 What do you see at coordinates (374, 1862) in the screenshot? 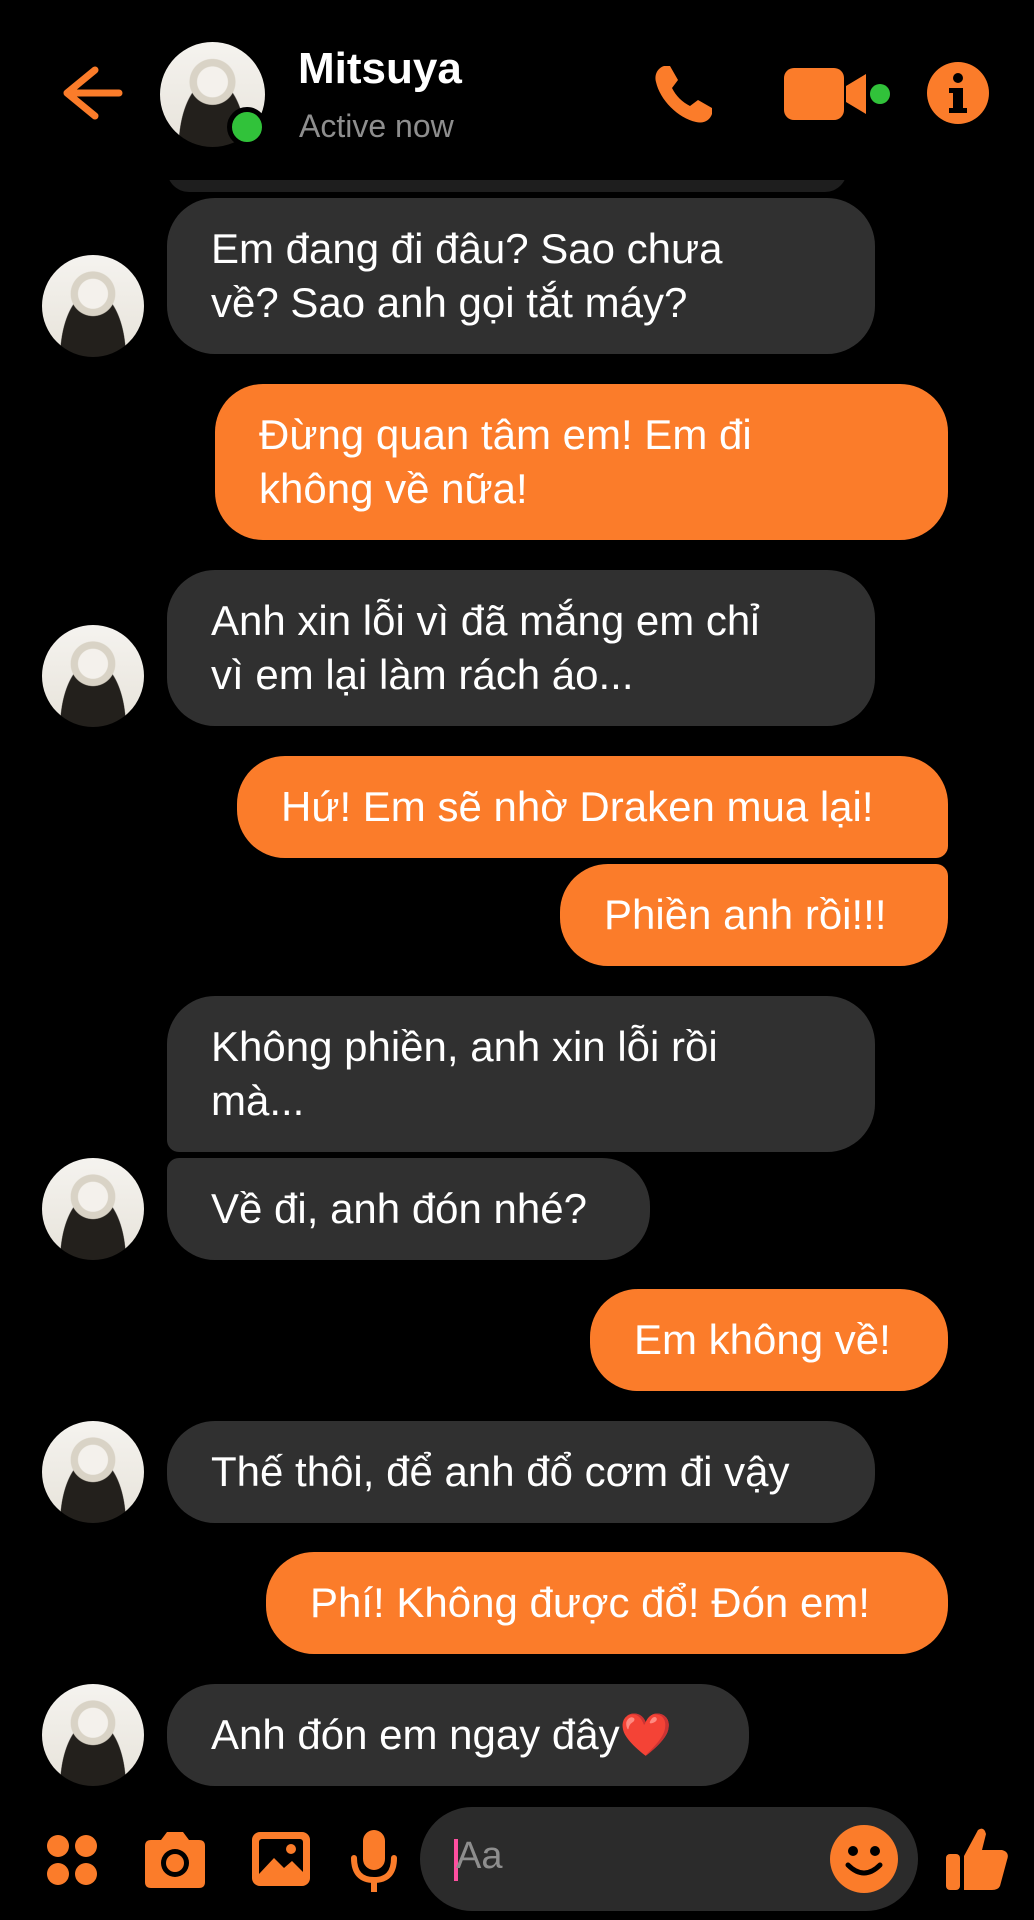
I see `microphone-icon` at bounding box center [374, 1862].